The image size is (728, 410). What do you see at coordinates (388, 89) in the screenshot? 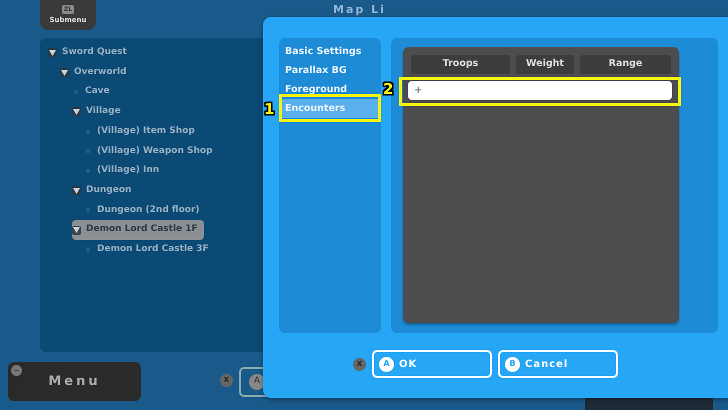
I see `callout-number: 2` at bounding box center [388, 89].